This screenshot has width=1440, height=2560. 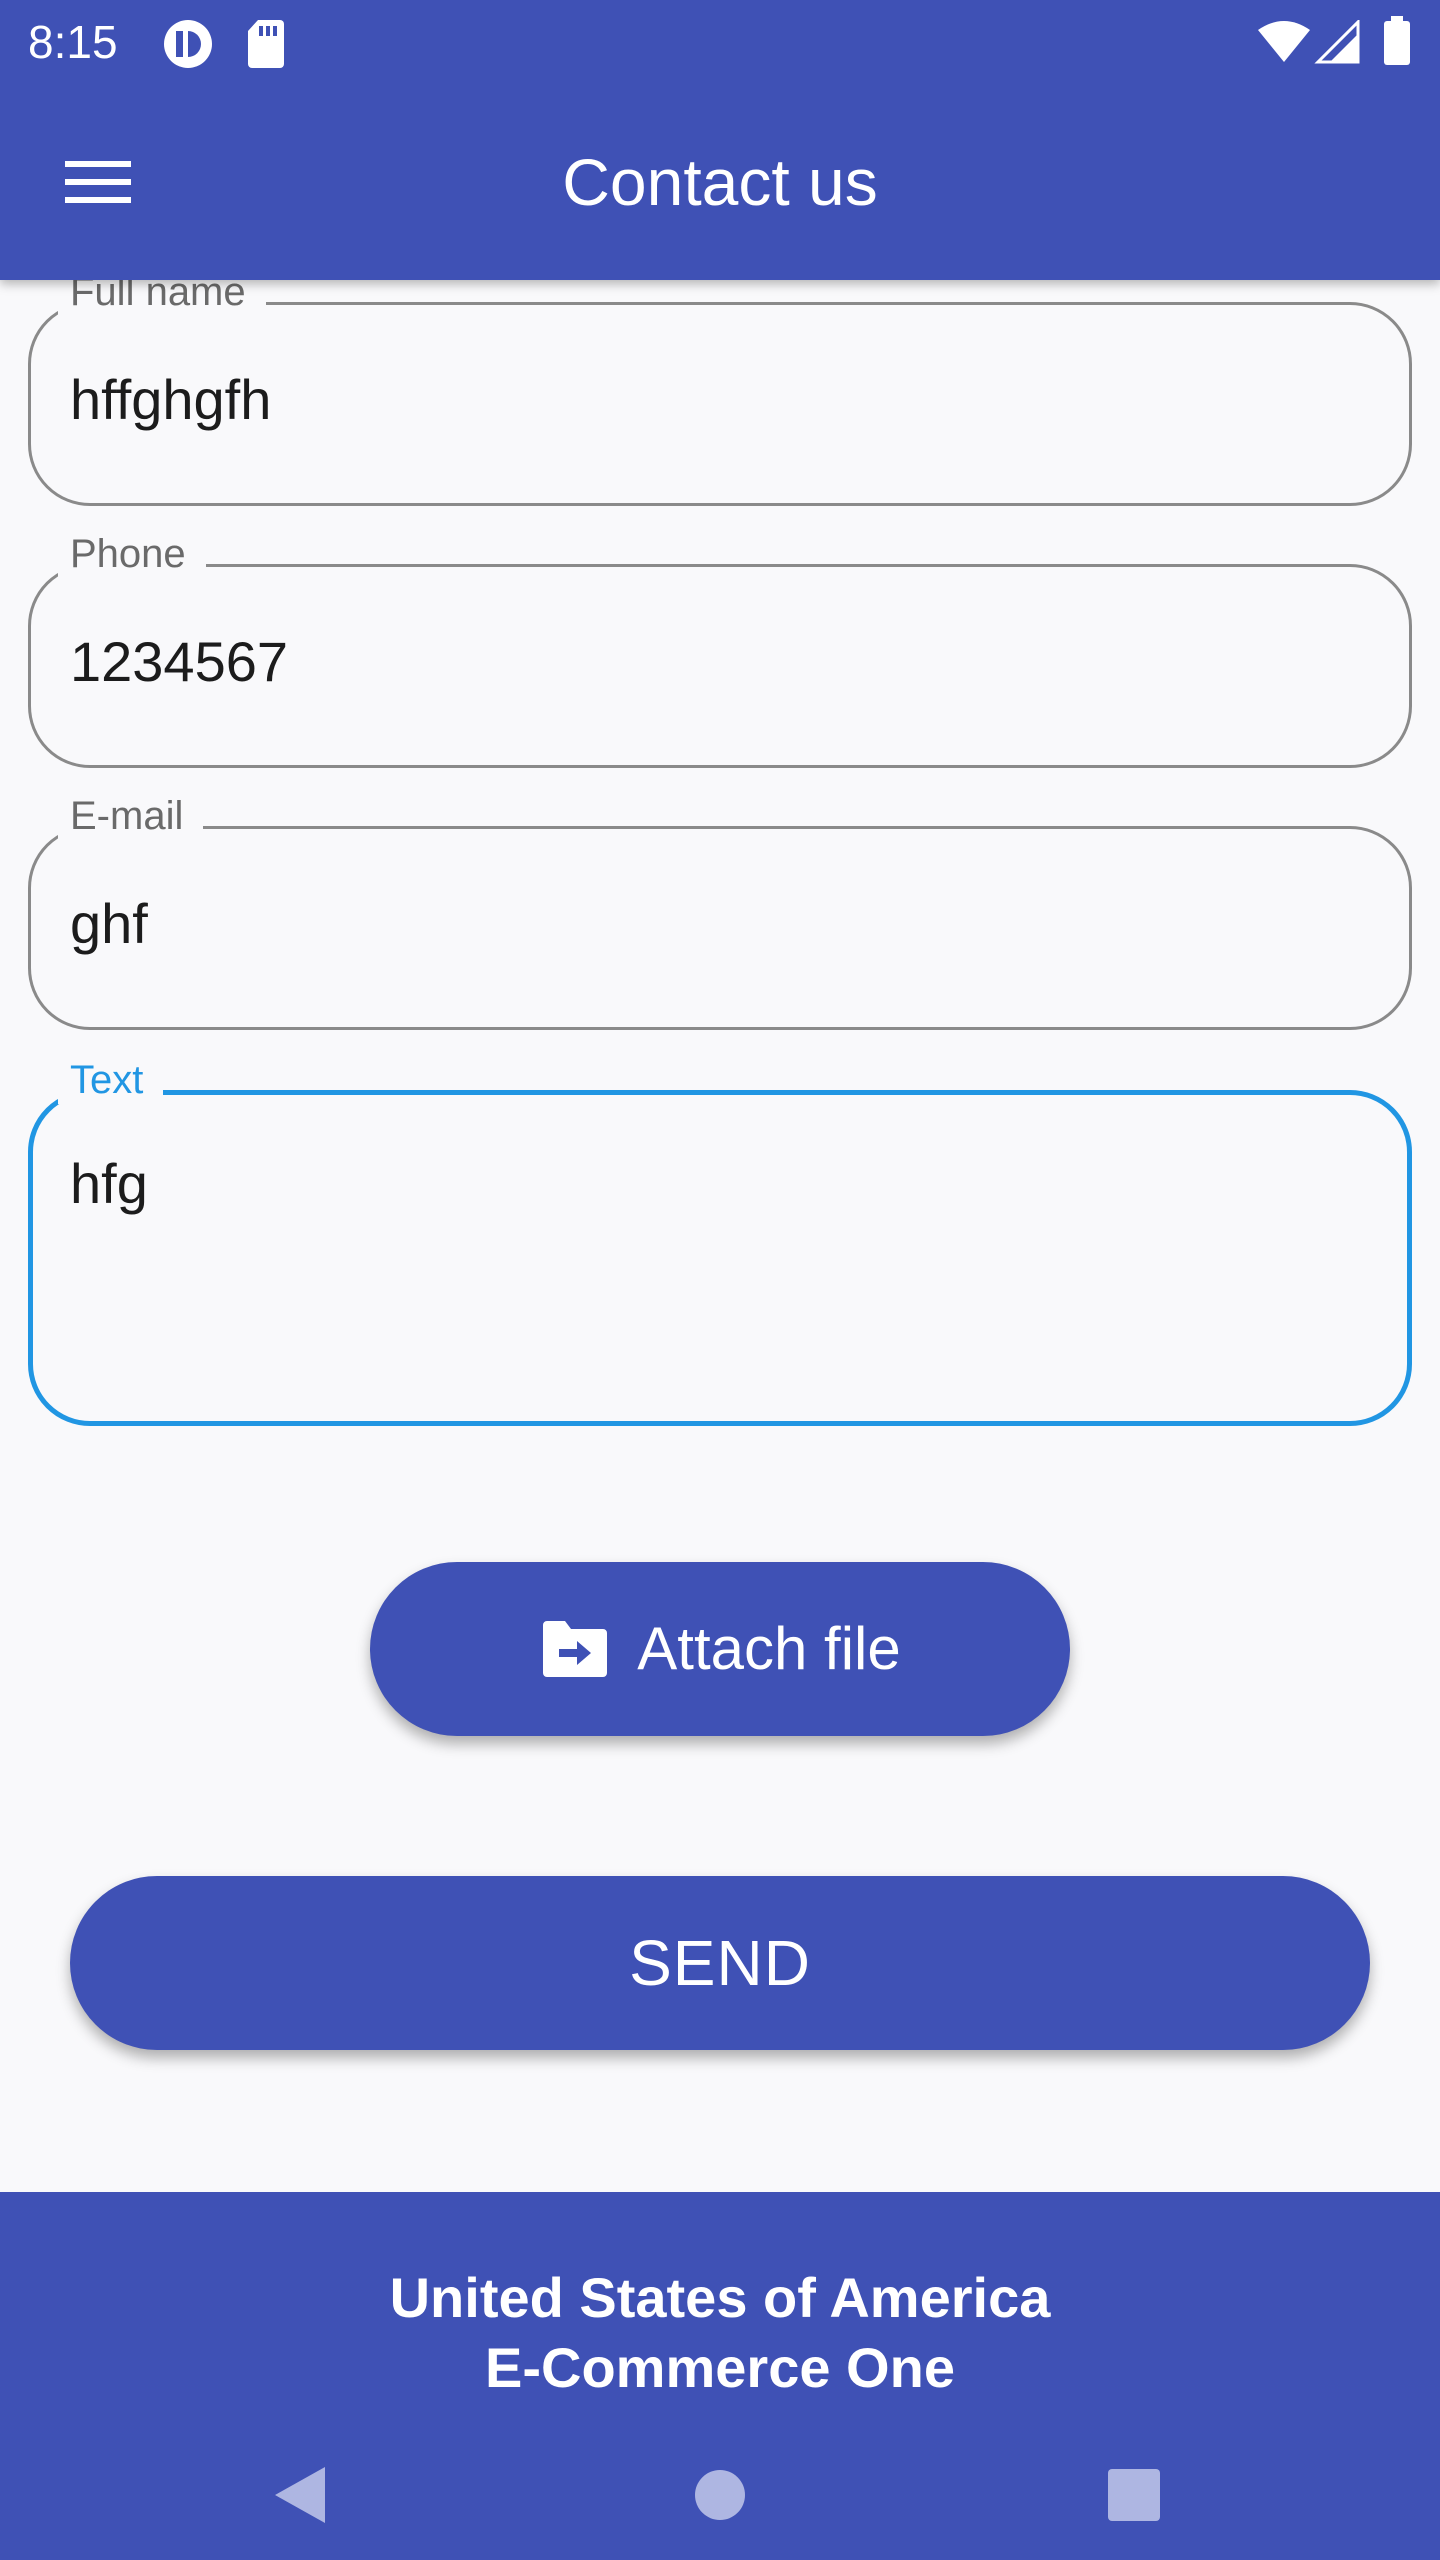 I want to click on email-outline, so click(x=720, y=928).